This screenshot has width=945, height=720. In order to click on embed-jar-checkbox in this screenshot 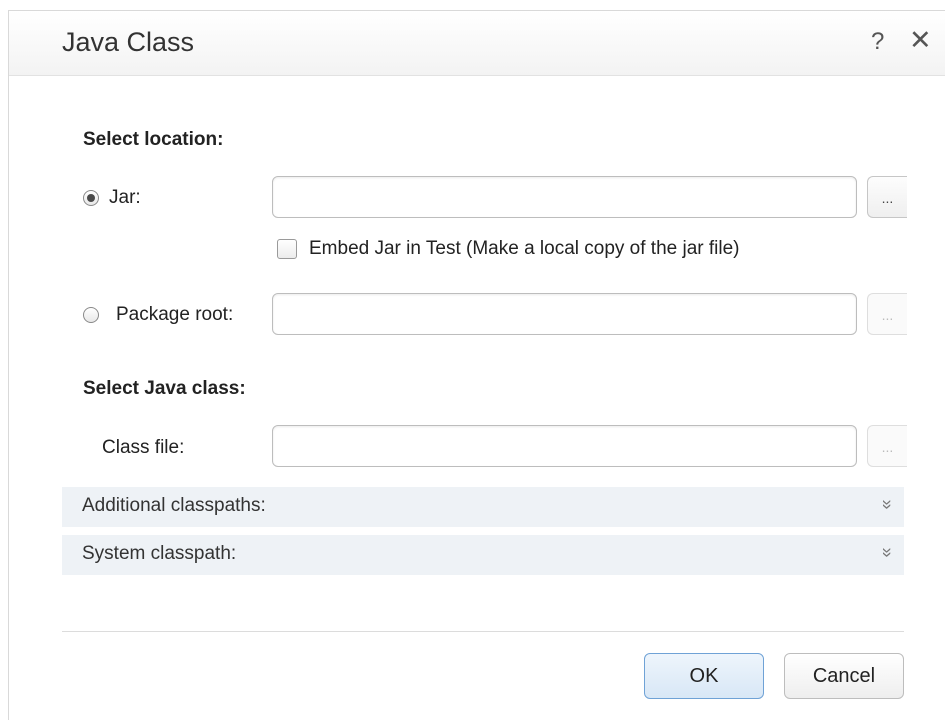, I will do `click(287, 249)`.